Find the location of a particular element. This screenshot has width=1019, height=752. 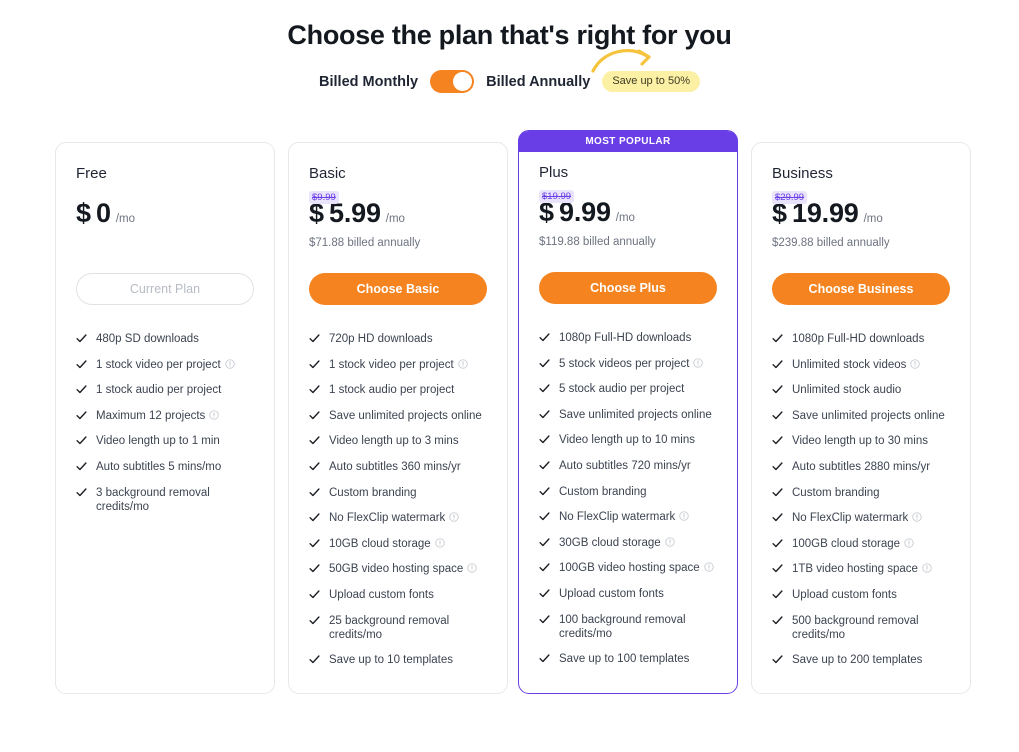

billed-note is located at coordinates (165, 244).